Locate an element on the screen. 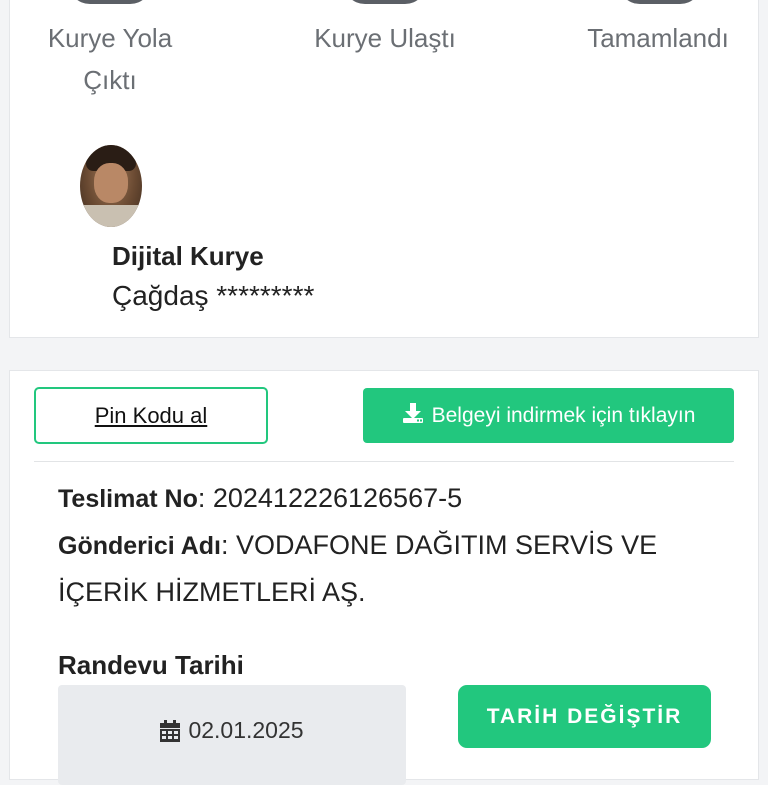 This screenshot has height=785, width=768. sender-name-value: VODAFONE DAĞITIM SERVİS VE is located at coordinates (447, 545).